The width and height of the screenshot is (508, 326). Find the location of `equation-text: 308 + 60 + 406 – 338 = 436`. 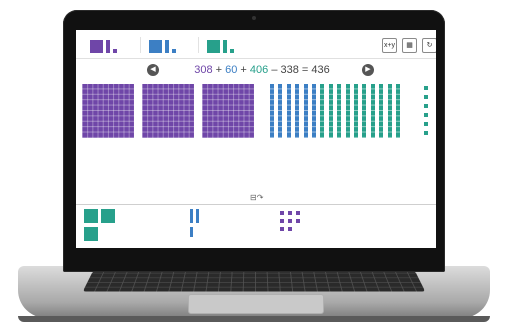

equation-text: 308 + 60 + 406 – 338 = 436 is located at coordinates (262, 70).